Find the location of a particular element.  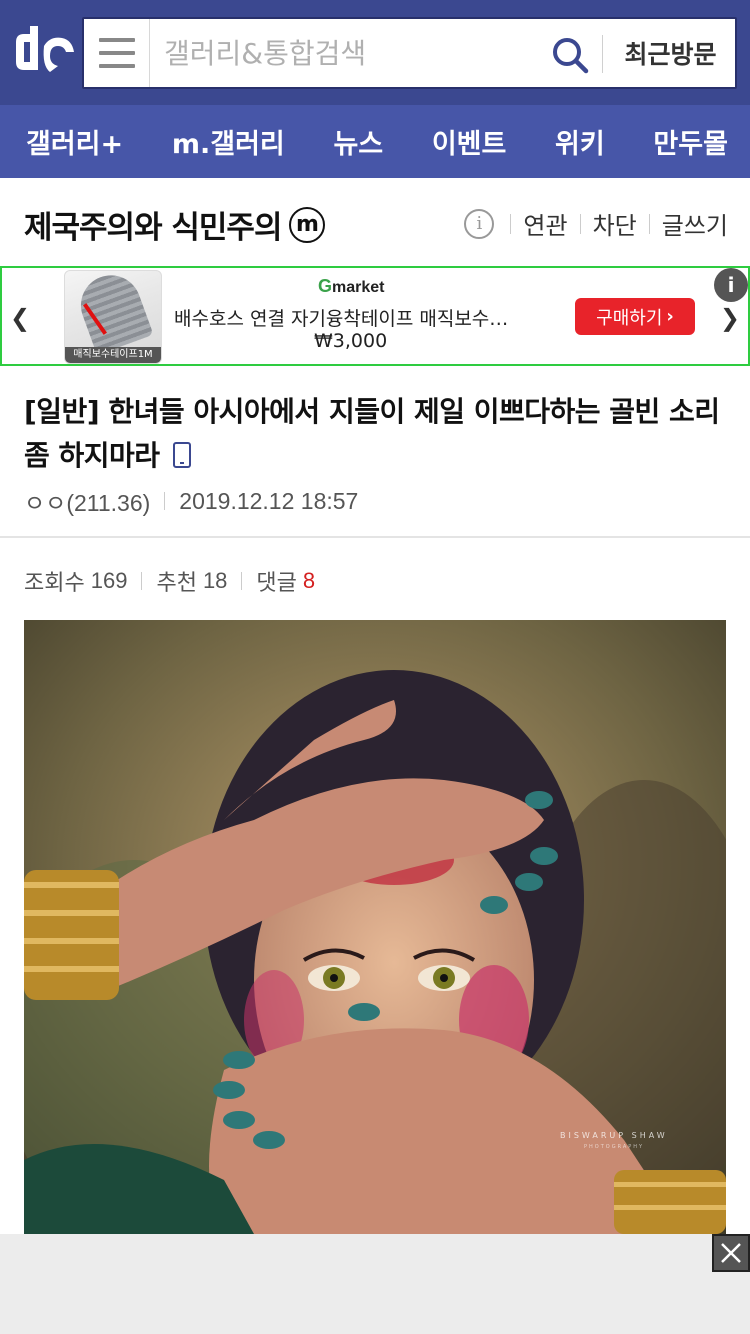

photo-watermark: BISWARUP SHAW is located at coordinates (614, 1135).